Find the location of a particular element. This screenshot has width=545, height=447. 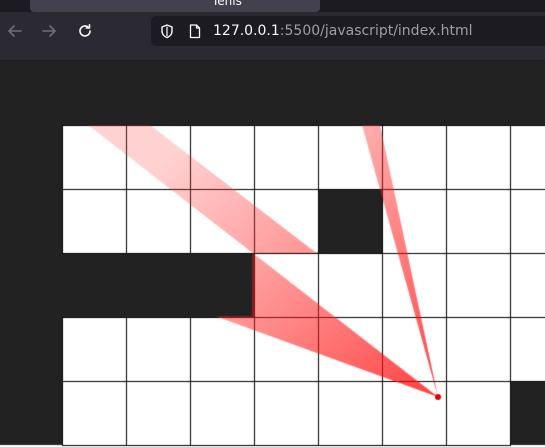

url-text: 127.0.0.1:5500/javascript/index.html is located at coordinates (343, 31).